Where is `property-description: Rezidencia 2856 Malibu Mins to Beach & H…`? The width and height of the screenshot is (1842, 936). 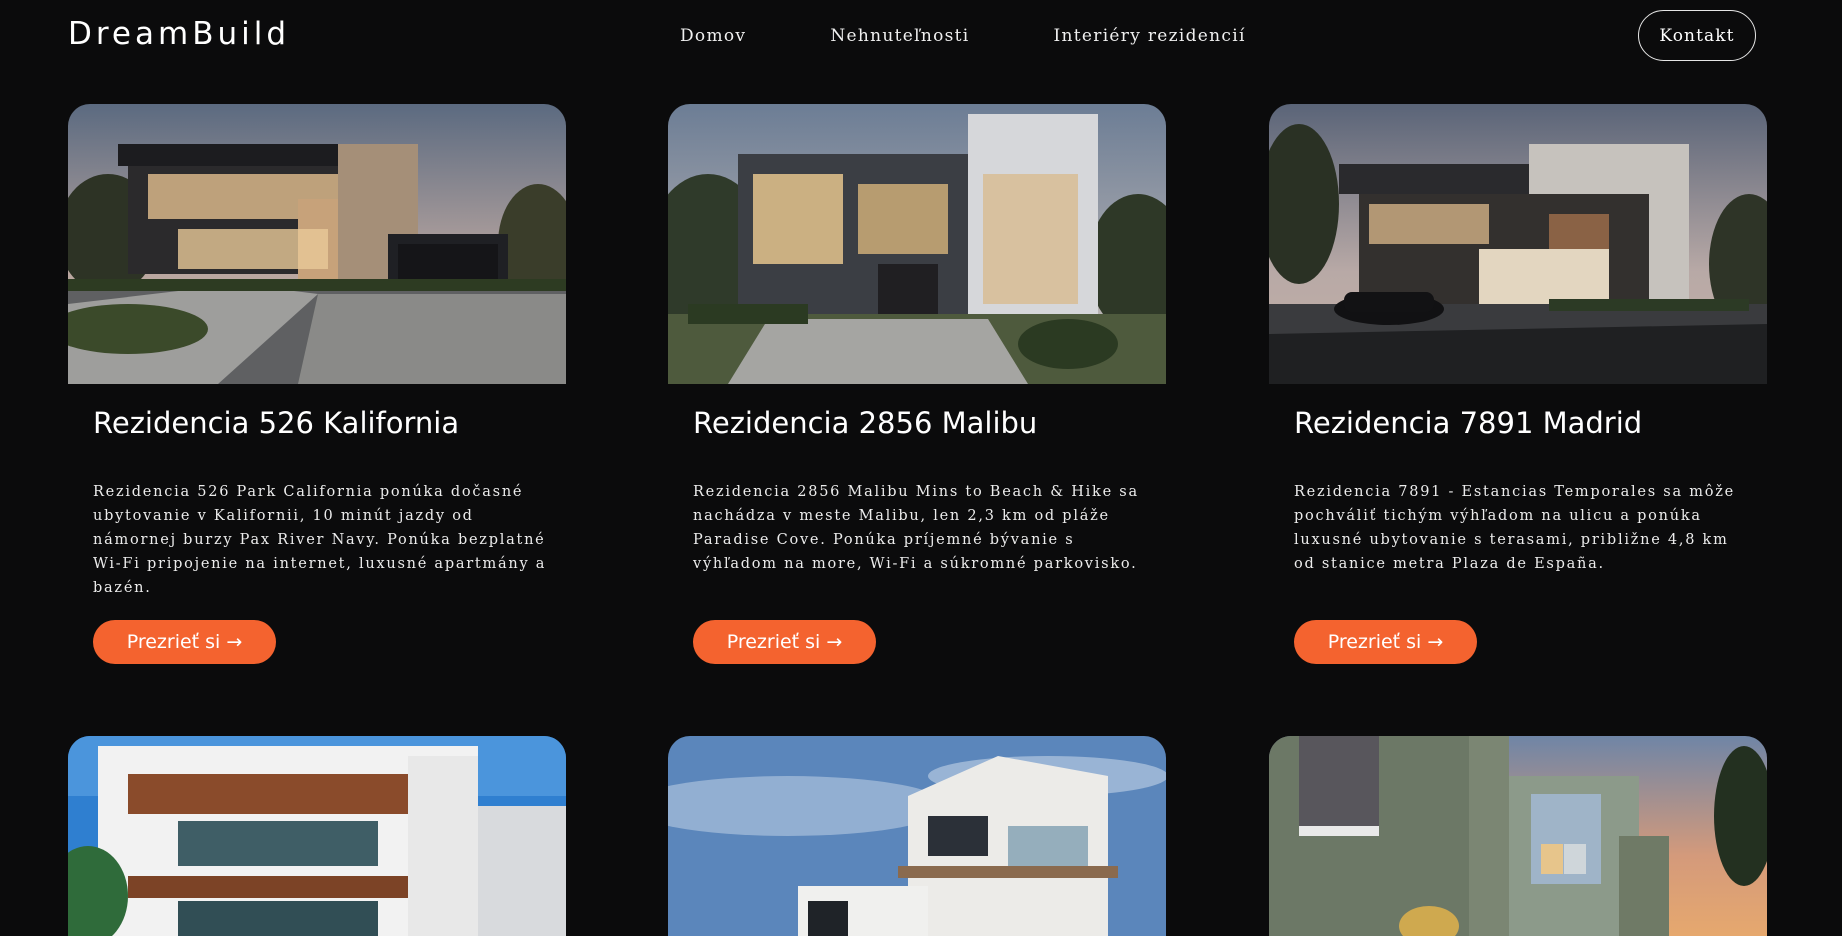
property-description: Rezidencia 2856 Malibu Mins to Beach & H… is located at coordinates (916, 528).